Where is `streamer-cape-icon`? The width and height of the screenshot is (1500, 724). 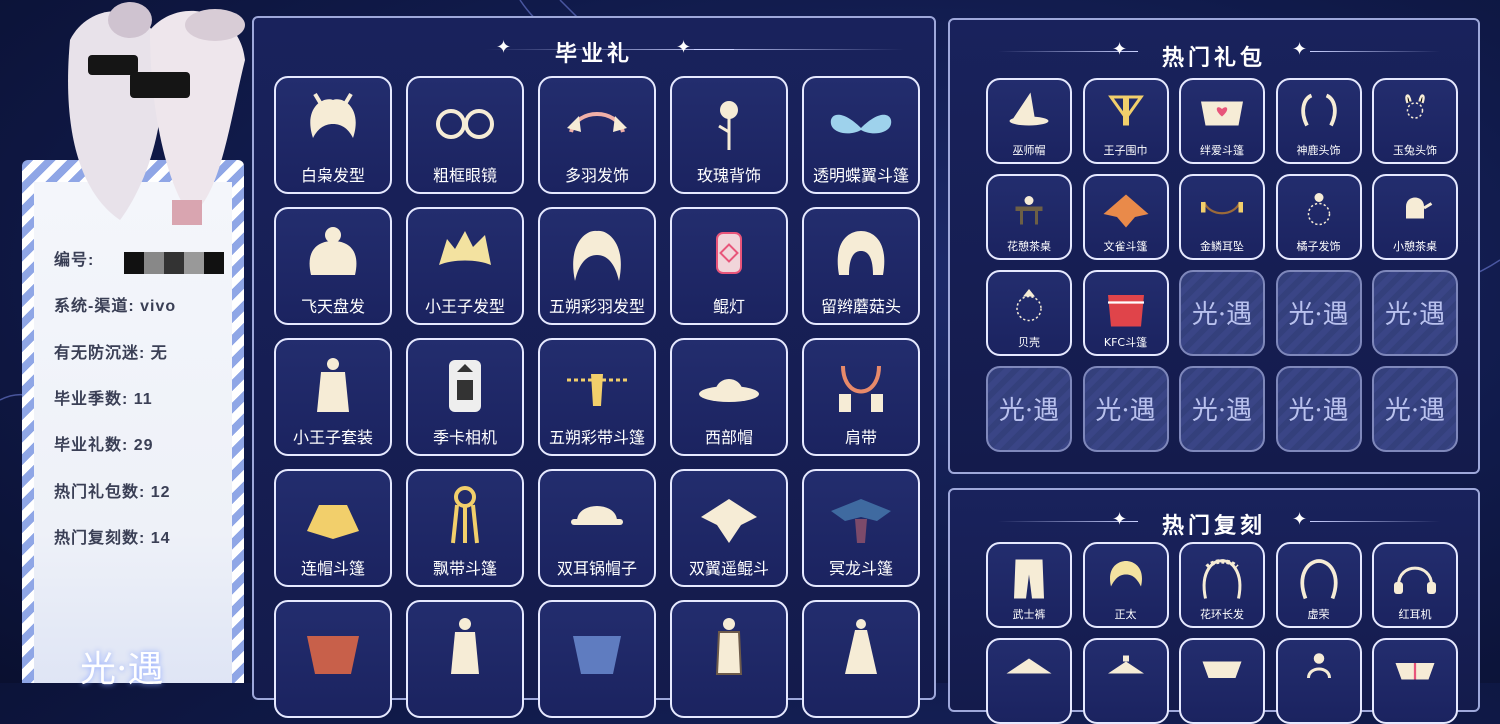 streamer-cape-icon is located at coordinates (465, 515).